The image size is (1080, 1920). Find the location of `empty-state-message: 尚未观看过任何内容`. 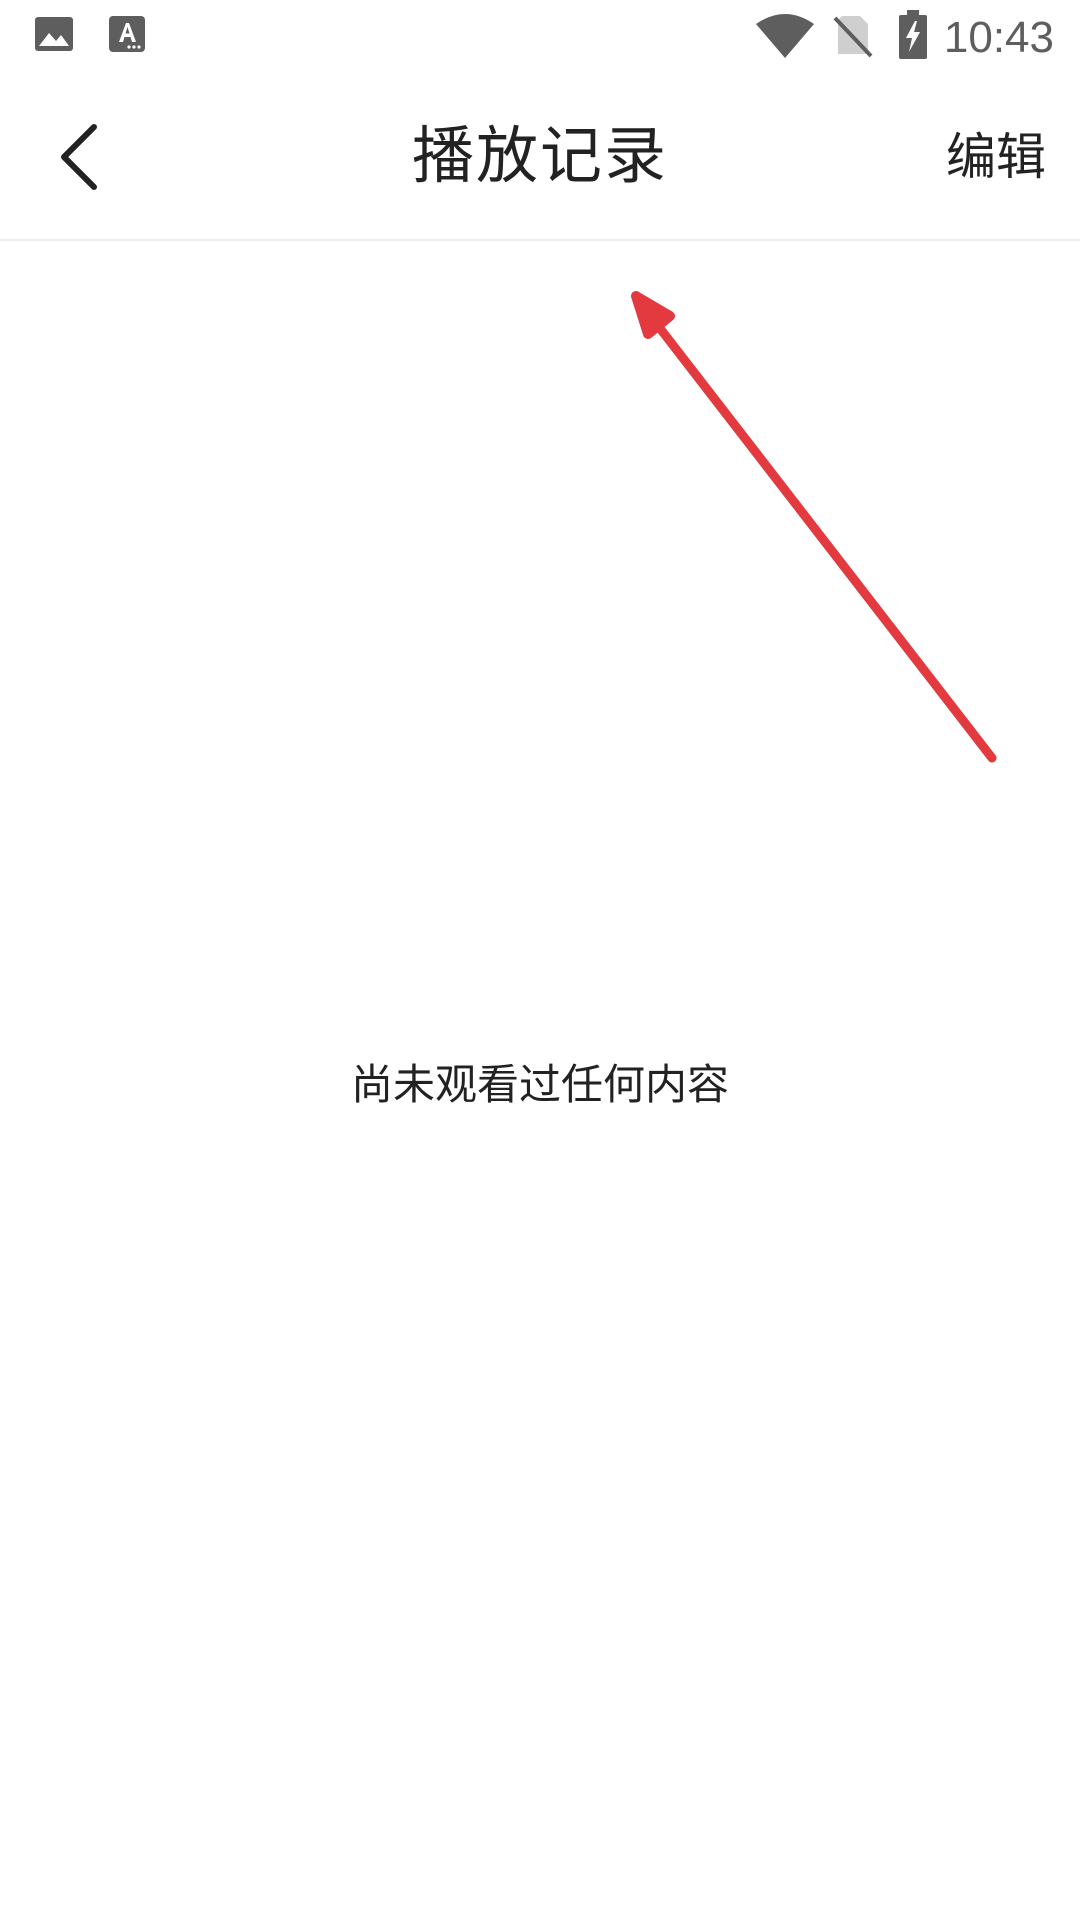

empty-state-message: 尚未观看过任何内容 is located at coordinates (539, 1084).